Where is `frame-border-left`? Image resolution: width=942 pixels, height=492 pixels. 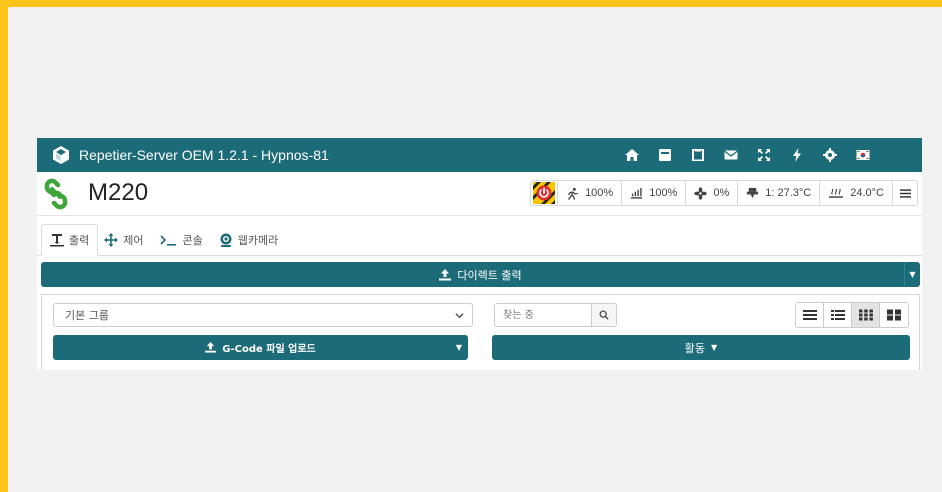 frame-border-left is located at coordinates (4, 246).